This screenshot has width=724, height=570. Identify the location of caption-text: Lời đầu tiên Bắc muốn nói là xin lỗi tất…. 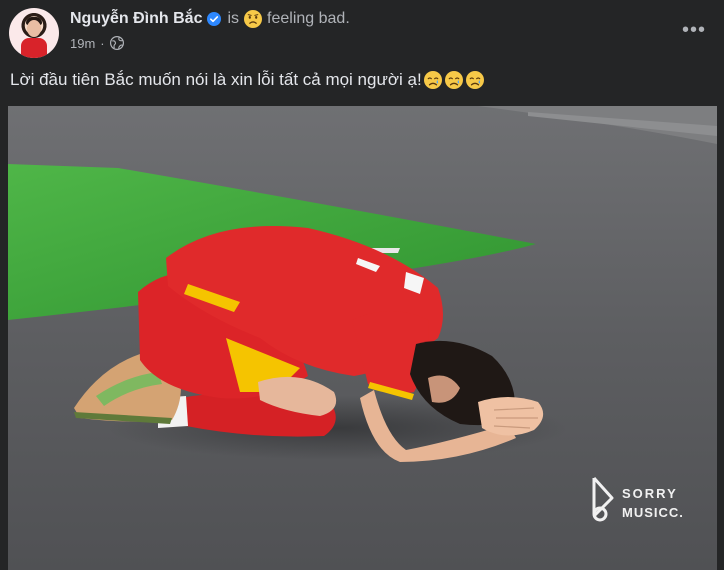
(216, 79).